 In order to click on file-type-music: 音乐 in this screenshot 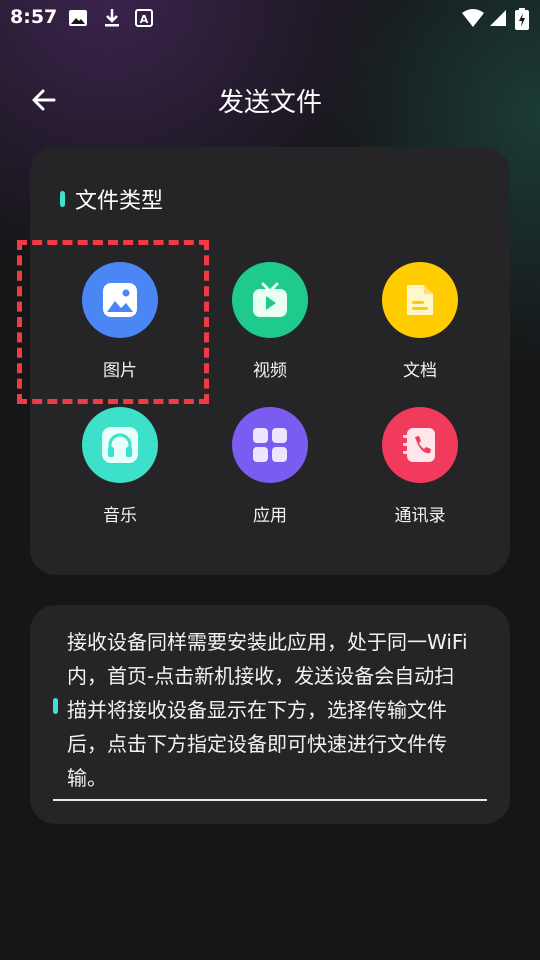, I will do `click(120, 472)`.